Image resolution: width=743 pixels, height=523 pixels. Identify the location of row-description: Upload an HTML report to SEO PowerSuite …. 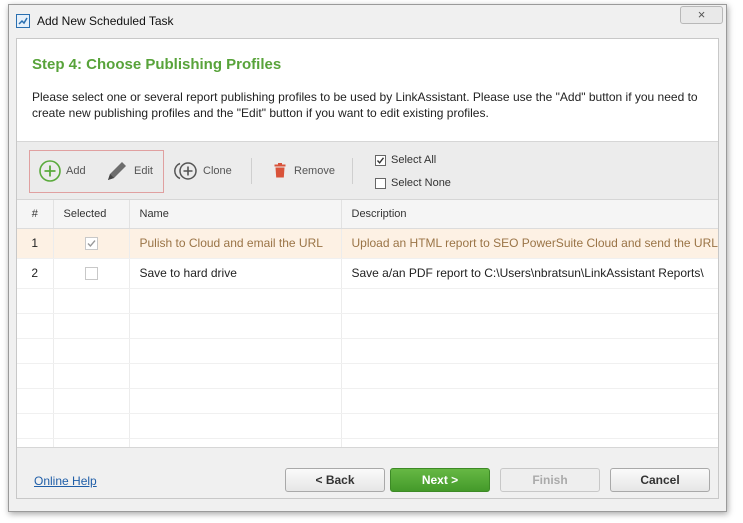
(529, 243).